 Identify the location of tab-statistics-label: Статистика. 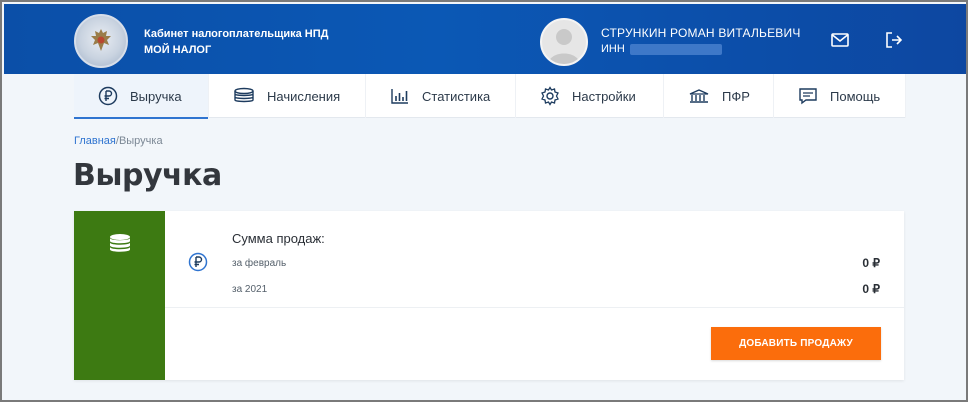
(456, 96).